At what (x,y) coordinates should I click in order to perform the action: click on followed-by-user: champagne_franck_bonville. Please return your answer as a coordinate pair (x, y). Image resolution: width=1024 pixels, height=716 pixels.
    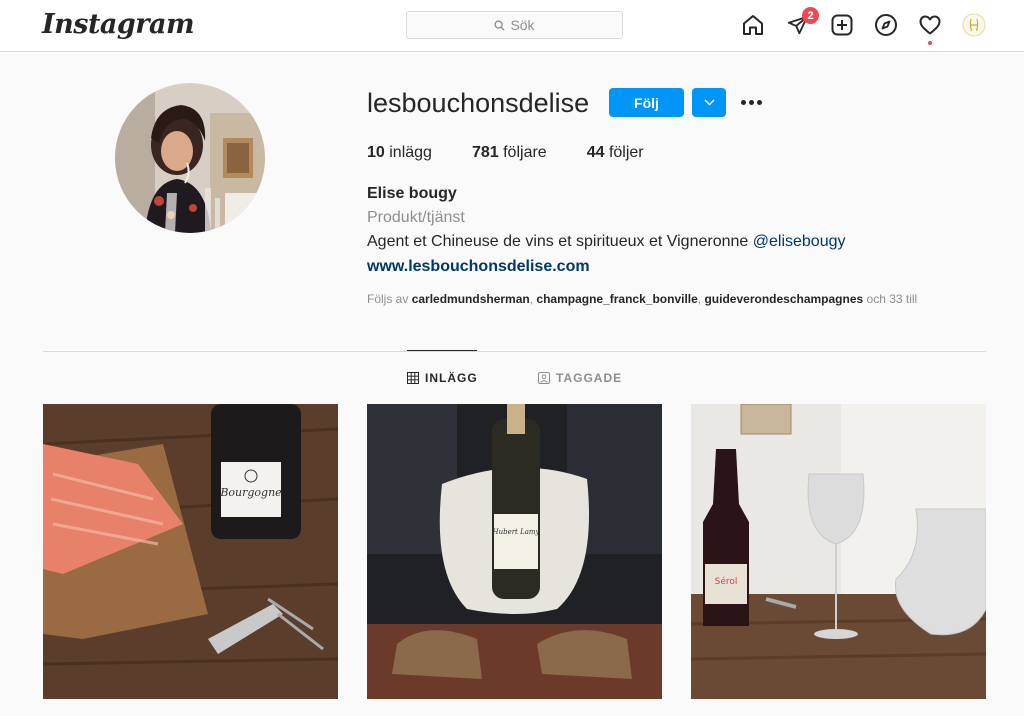
    Looking at the image, I should click on (616, 299).